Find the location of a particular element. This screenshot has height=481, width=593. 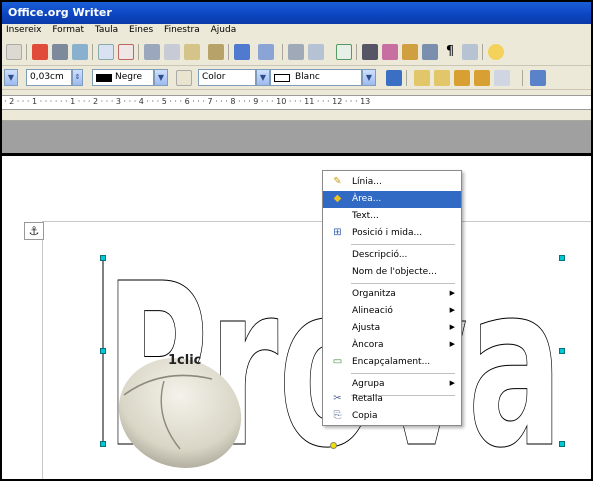

menu-item-arrange: Organitza ▶ is located at coordinates (392, 294).